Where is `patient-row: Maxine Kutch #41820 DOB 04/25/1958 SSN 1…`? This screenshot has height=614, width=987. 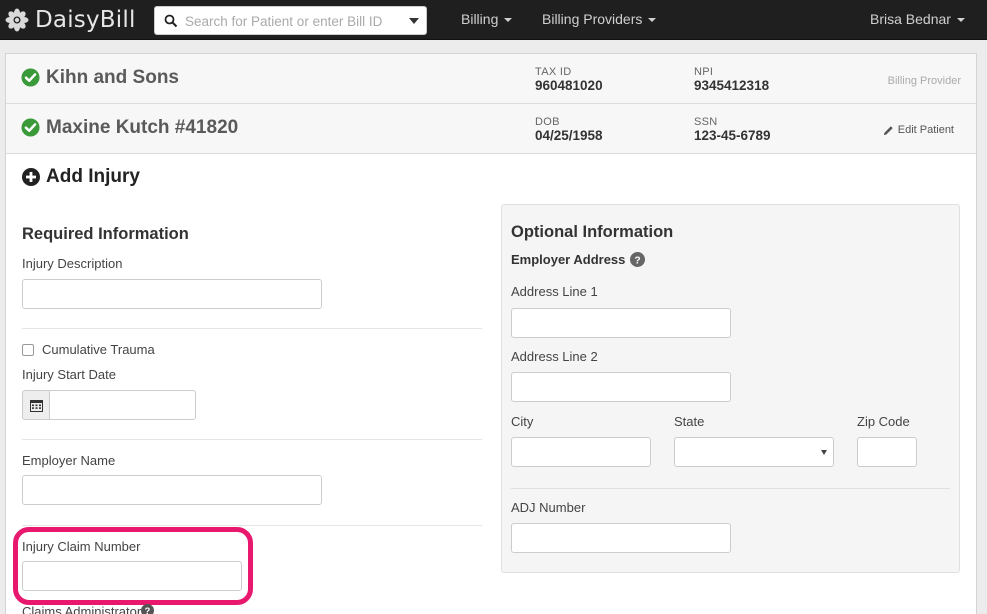 patient-row: Maxine Kutch #41820 DOB 04/25/1958 SSN 1… is located at coordinates (491, 129).